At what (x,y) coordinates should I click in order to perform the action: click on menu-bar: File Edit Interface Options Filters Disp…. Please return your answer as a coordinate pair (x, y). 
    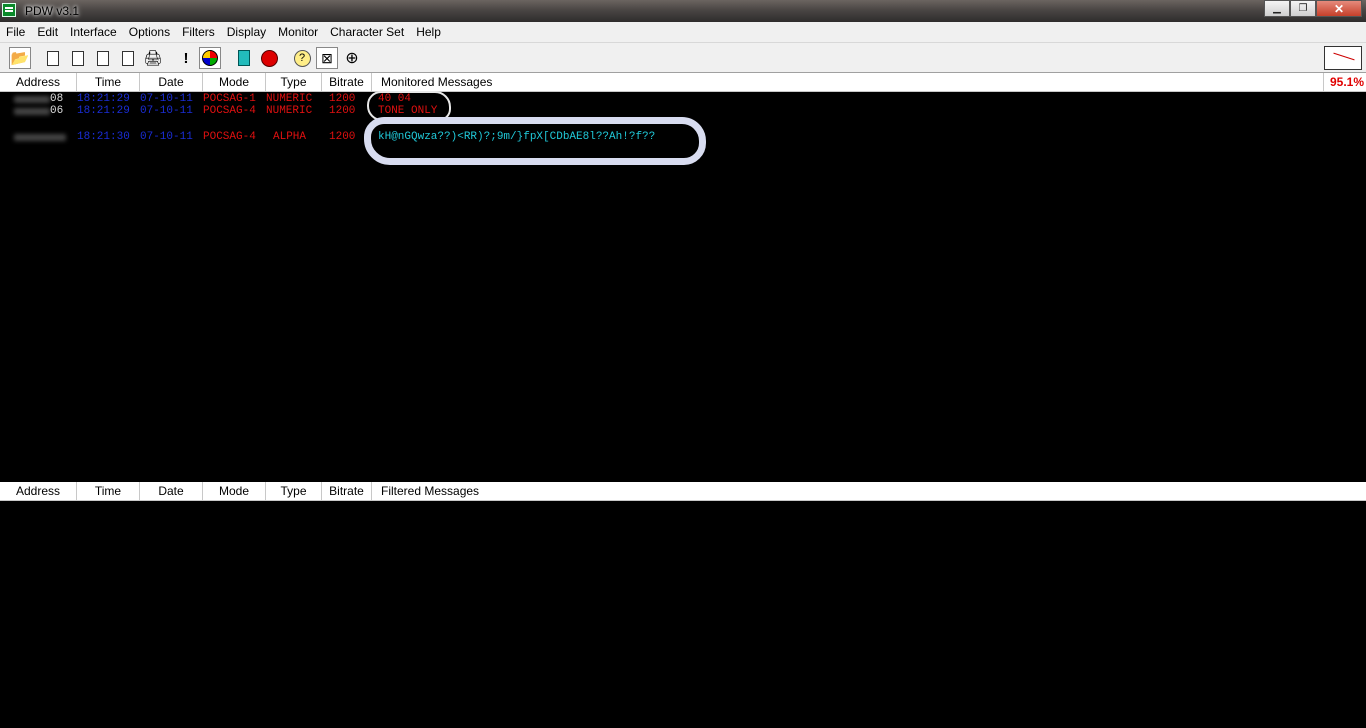
    Looking at the image, I should click on (683, 32).